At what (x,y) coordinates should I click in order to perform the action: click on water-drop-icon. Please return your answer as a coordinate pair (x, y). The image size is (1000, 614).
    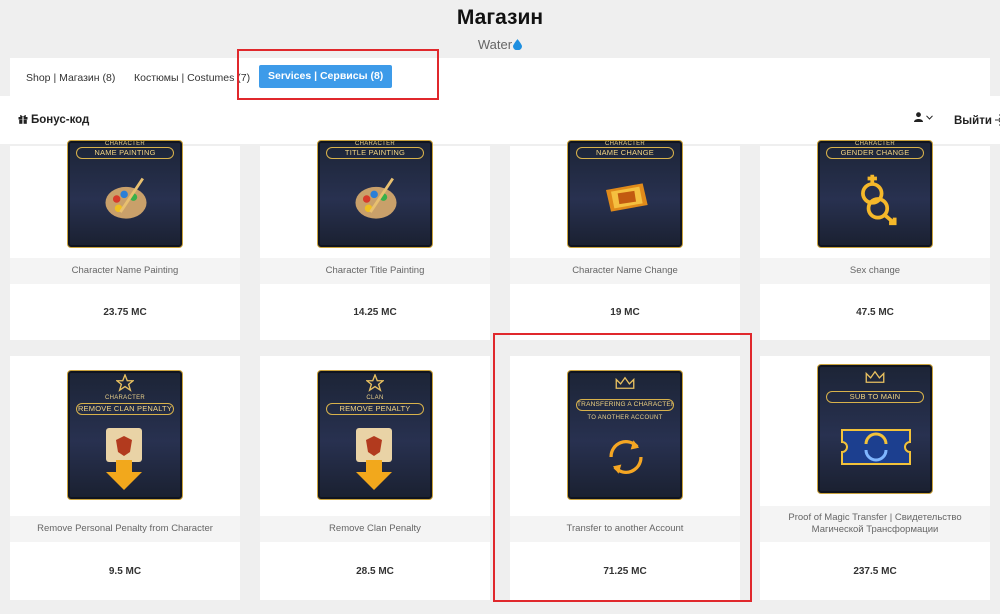
    Looking at the image, I should click on (518, 44).